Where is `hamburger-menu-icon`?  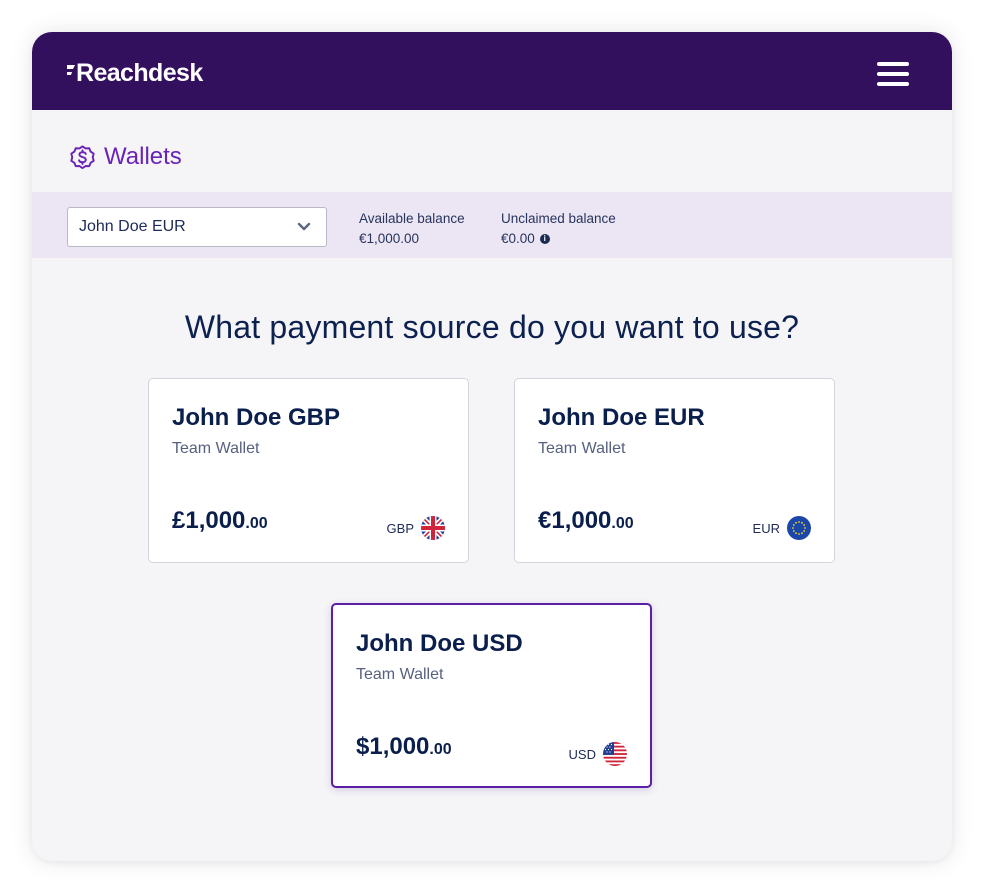
hamburger-menu-icon is located at coordinates (893, 74).